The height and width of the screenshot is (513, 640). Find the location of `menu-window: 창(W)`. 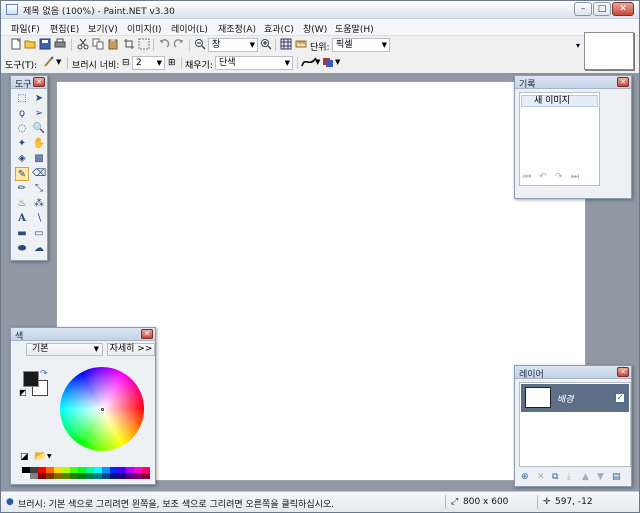

menu-window: 창(W) is located at coordinates (315, 28).